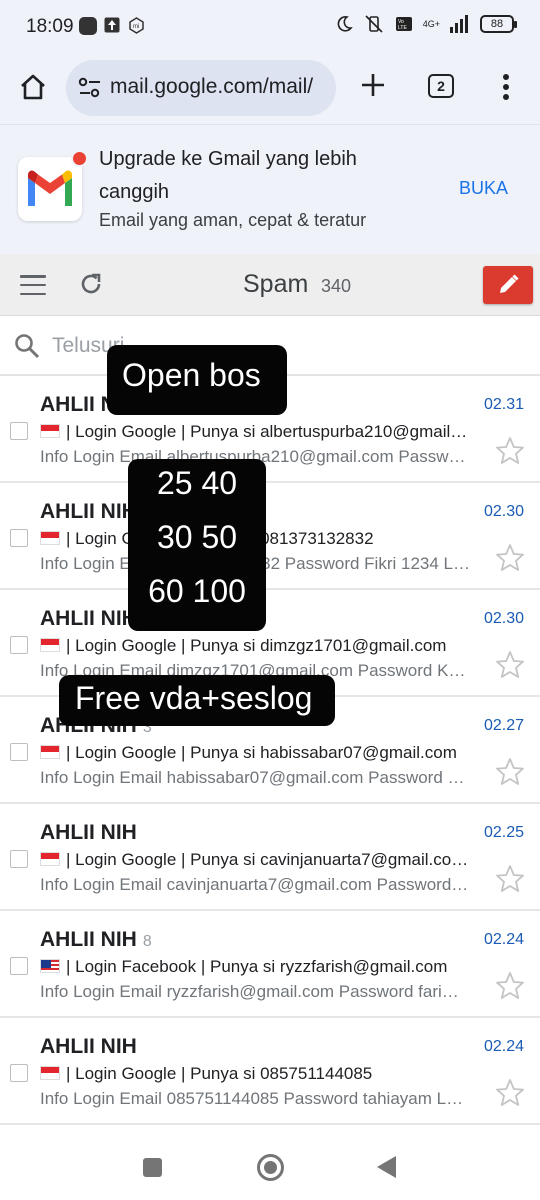  What do you see at coordinates (197, 483) in the screenshot?
I see `price-line: 25 40` at bounding box center [197, 483].